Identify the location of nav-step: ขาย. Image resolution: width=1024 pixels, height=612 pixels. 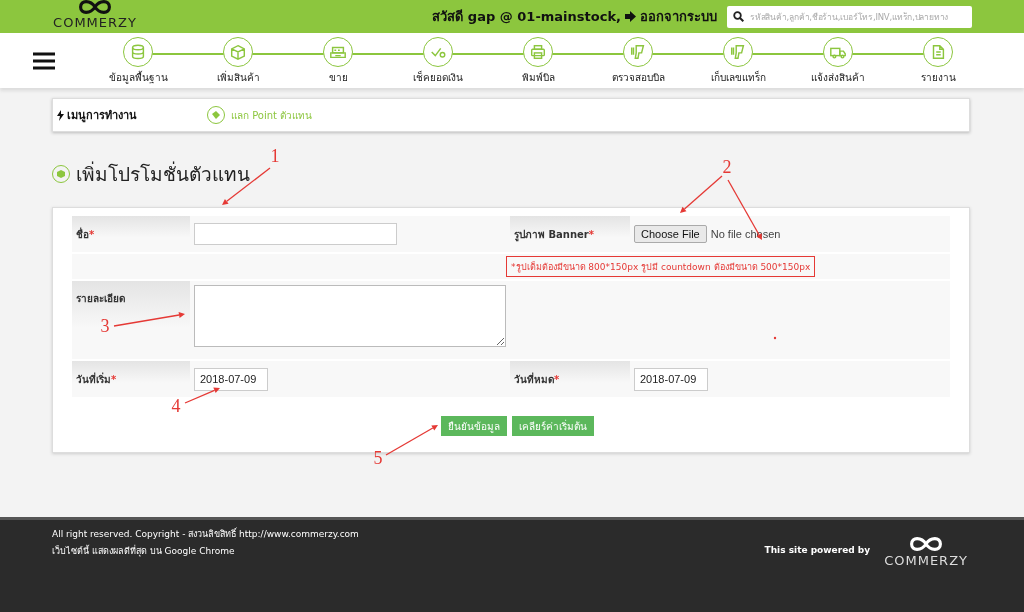
(338, 60).